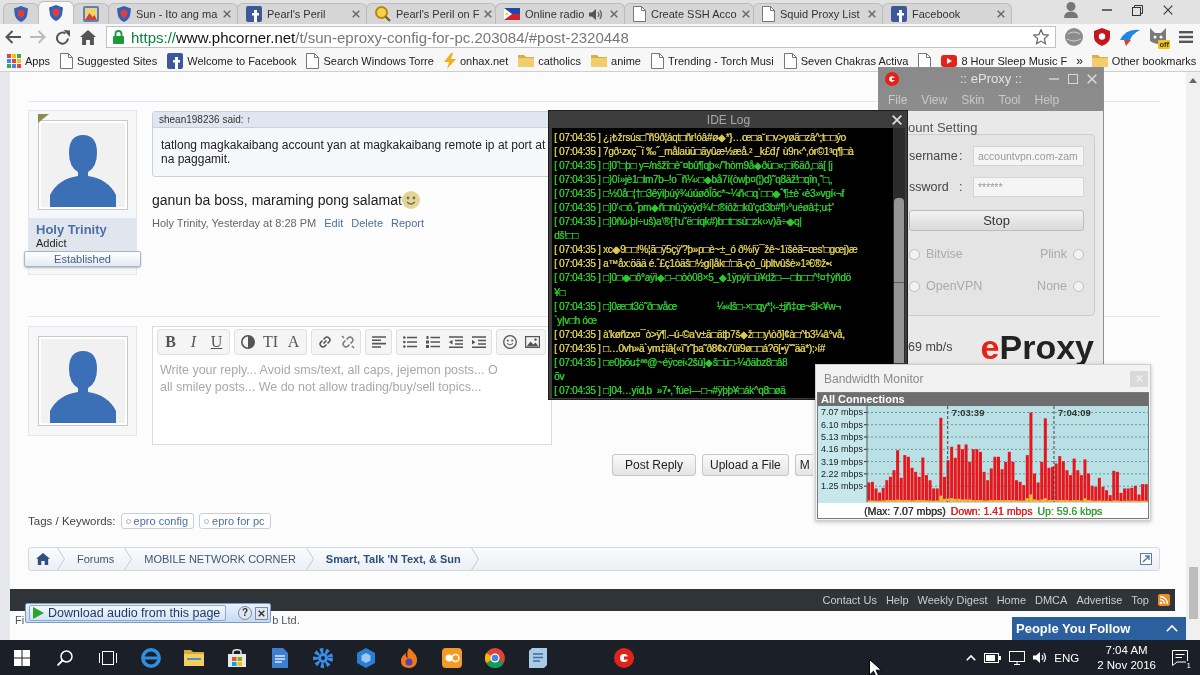 The image size is (1200, 675). What do you see at coordinates (392, 559) in the screenshot?
I see `breadcrumb-link: Smart, Talk 'N Text, & Sun` at bounding box center [392, 559].